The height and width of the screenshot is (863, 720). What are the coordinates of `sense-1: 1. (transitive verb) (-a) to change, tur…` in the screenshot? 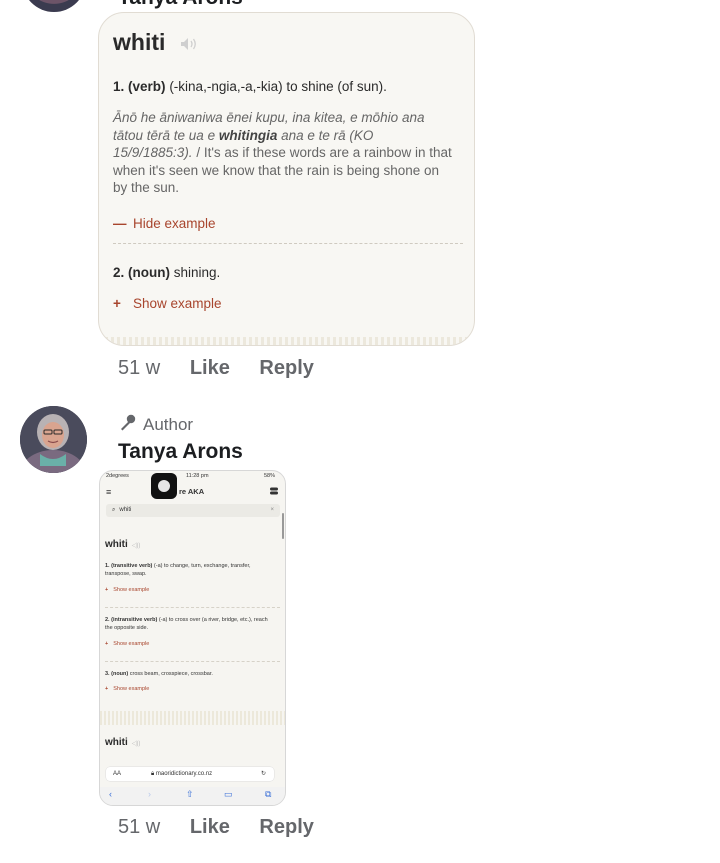 It's located at (178, 570).